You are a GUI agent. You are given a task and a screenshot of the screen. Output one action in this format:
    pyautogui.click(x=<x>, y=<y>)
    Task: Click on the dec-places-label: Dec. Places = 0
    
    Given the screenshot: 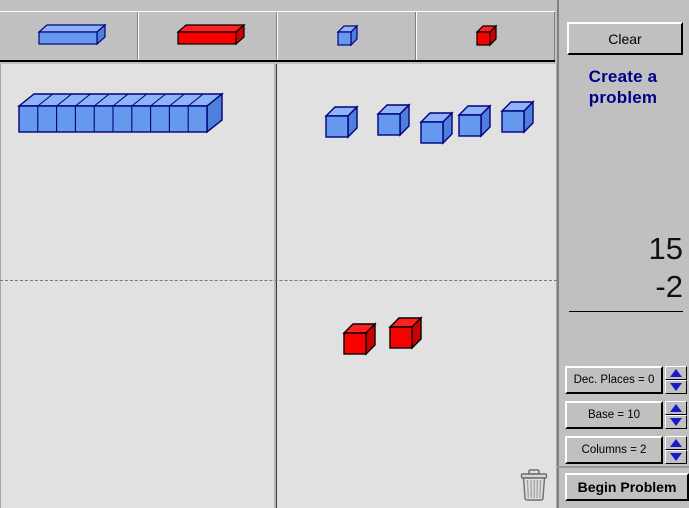 What is the action you would take?
    pyautogui.click(x=614, y=380)
    